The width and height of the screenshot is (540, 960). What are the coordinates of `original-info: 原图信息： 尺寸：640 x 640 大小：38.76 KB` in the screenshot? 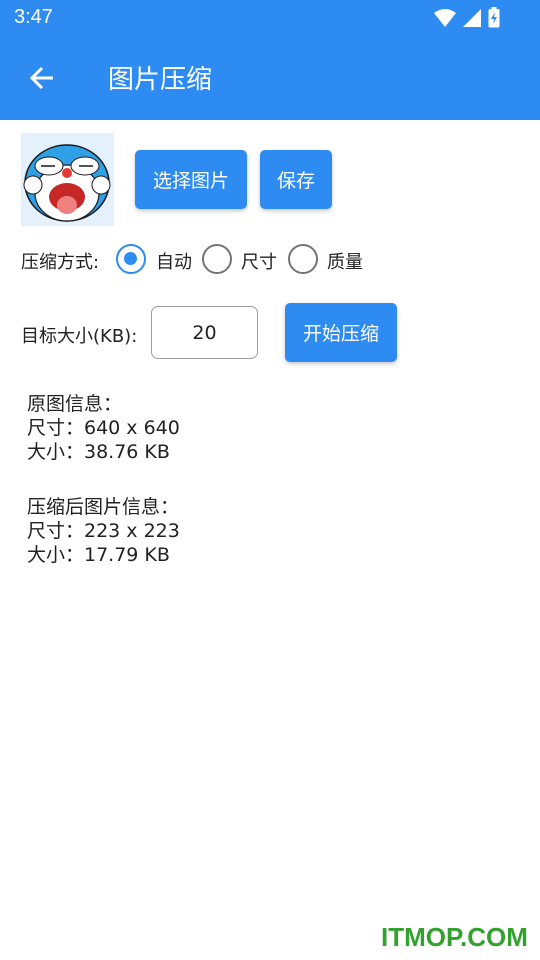 It's located at (103, 428).